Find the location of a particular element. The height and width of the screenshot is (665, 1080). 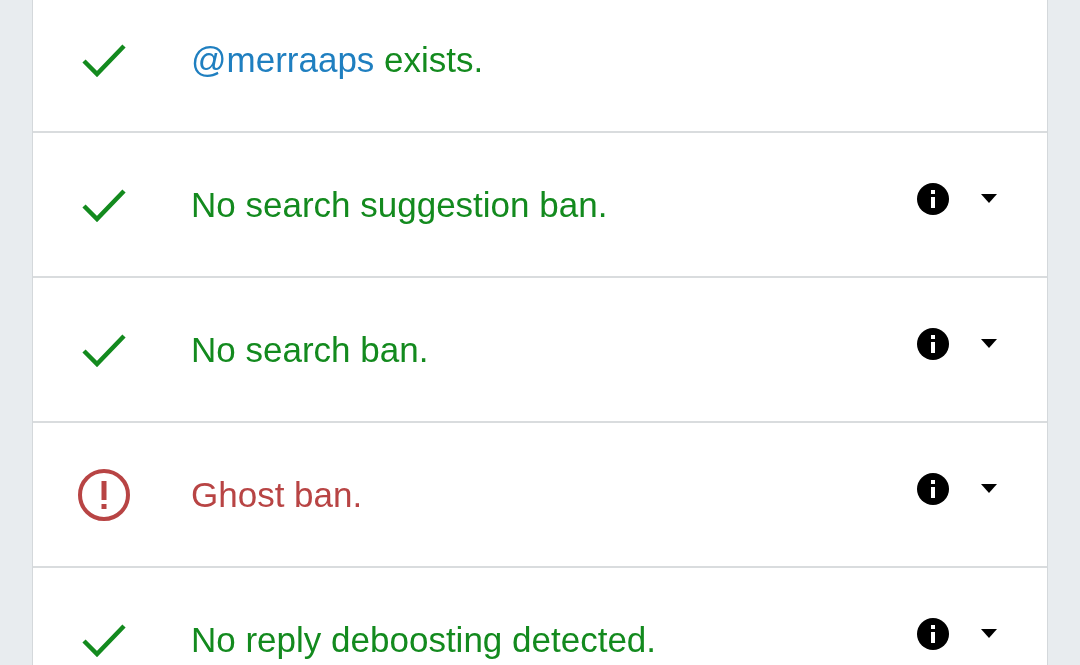

status-message: Ghost ban. is located at coordinates (277, 494).